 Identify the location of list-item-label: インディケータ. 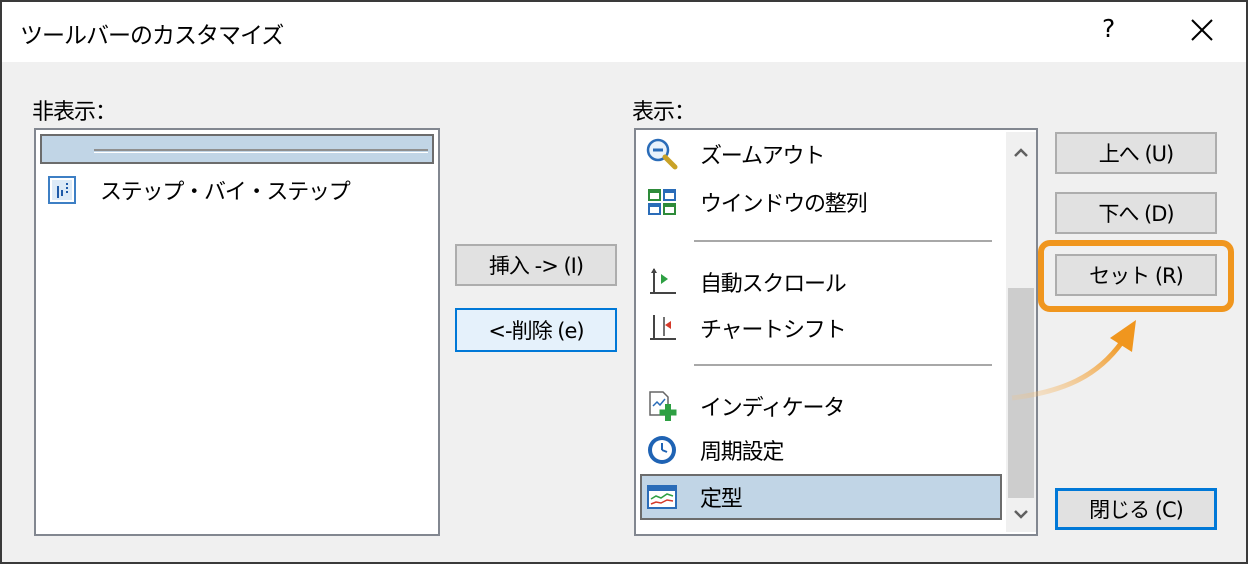
(772, 408).